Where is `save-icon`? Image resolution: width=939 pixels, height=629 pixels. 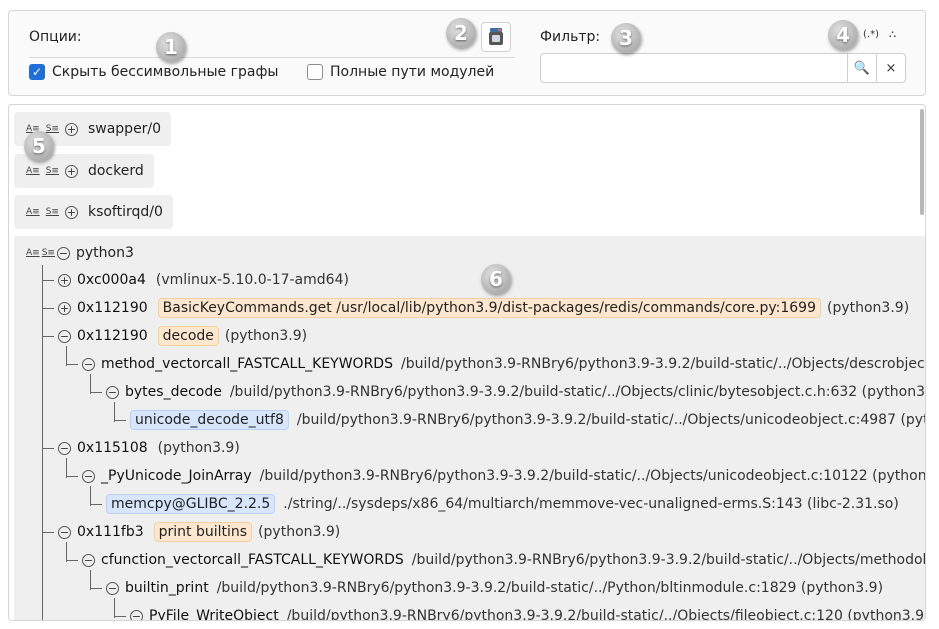
save-icon is located at coordinates (496, 36).